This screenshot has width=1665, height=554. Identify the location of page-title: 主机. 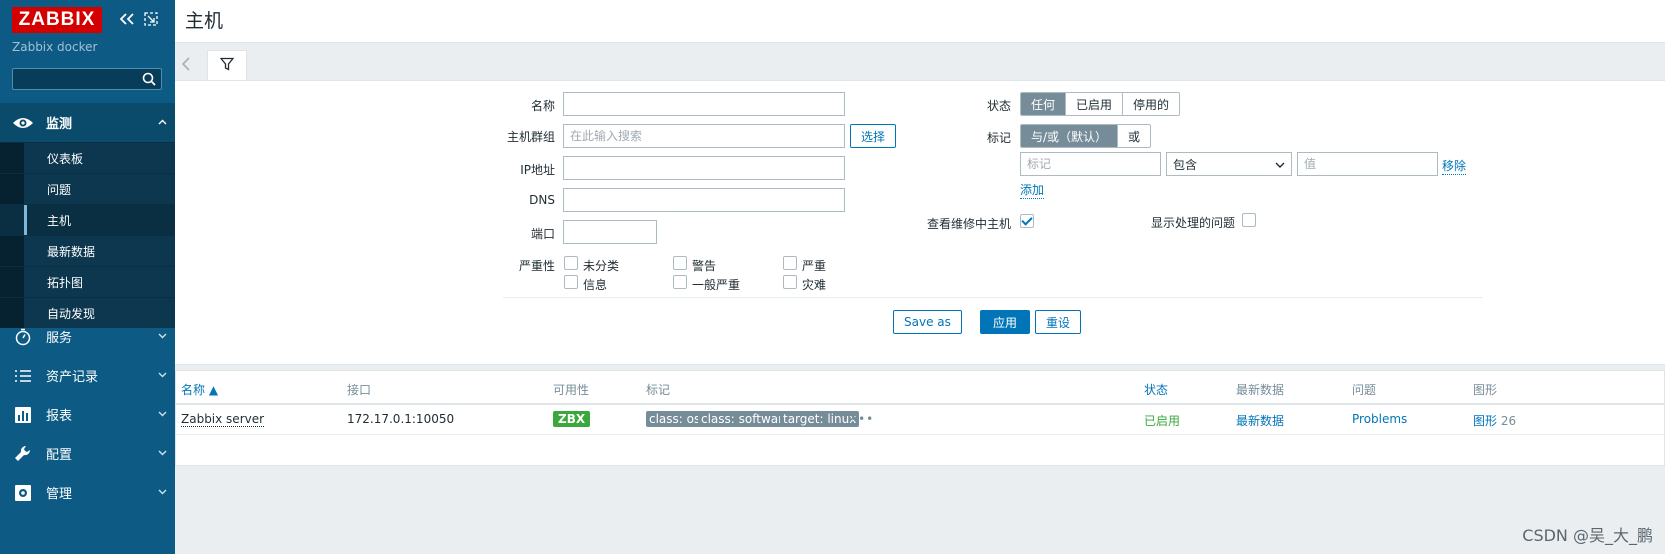
(204, 21).